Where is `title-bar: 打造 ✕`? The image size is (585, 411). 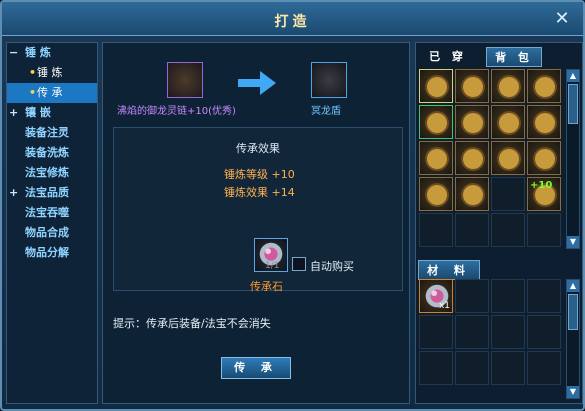
title-bar: 打造 ✕ is located at coordinates (292, 19).